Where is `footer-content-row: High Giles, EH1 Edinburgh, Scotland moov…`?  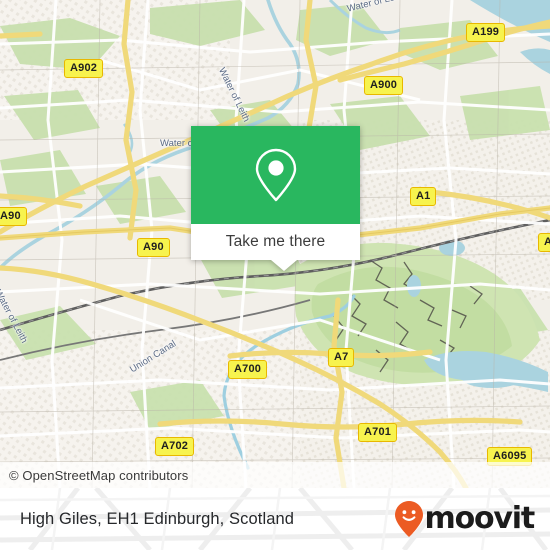 footer-content-row: High Giles, EH1 Edinburgh, Scotland moov… is located at coordinates (275, 519).